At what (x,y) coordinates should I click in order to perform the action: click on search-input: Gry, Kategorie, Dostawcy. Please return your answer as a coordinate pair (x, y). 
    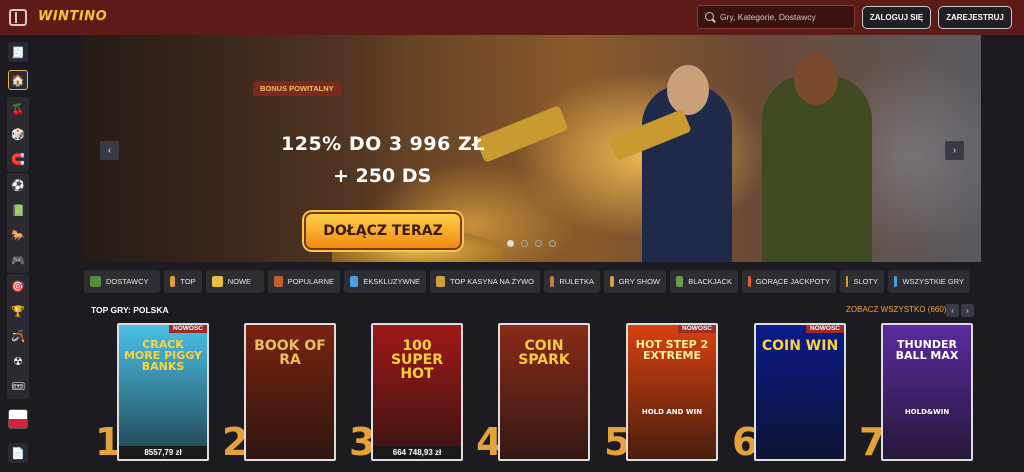
    Looking at the image, I should click on (776, 17).